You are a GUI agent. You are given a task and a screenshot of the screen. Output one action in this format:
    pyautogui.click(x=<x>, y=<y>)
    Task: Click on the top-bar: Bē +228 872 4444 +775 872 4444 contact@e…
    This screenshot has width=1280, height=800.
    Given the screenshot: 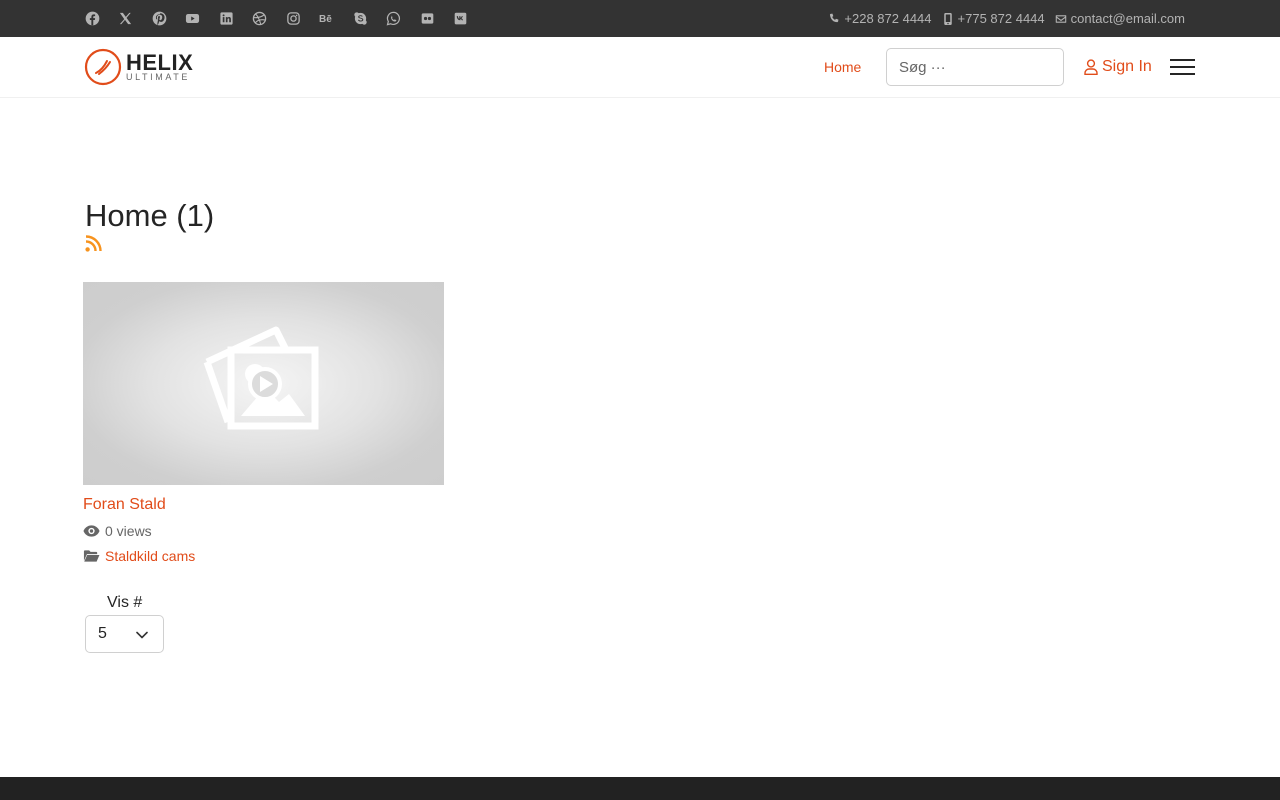 What is the action you would take?
    pyautogui.click(x=640, y=18)
    